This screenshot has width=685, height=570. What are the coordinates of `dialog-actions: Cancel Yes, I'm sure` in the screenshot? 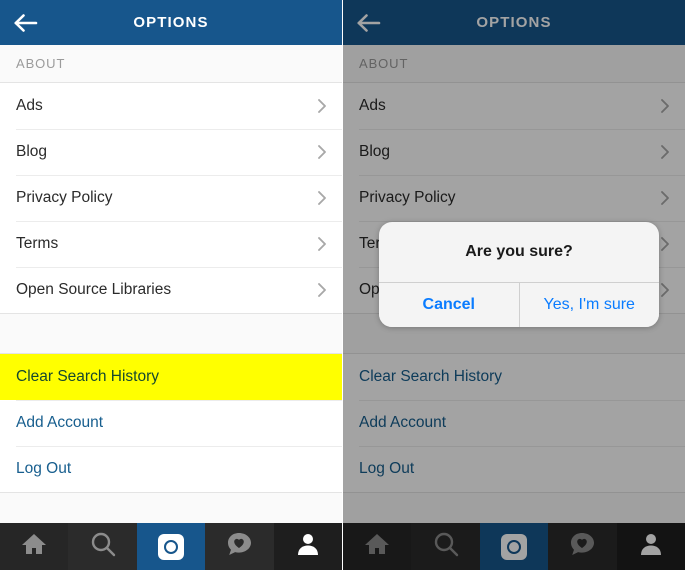 It's located at (519, 304).